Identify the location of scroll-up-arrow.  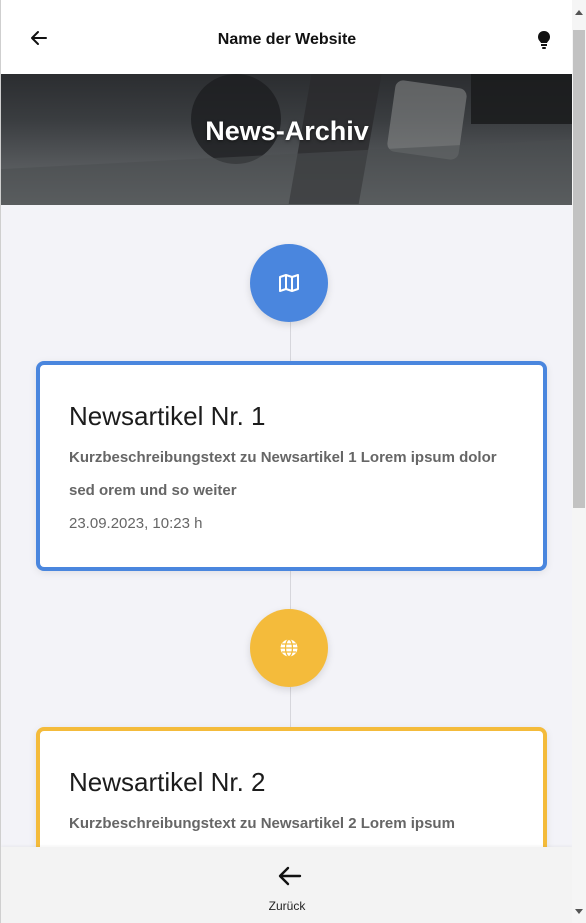
(579, 12).